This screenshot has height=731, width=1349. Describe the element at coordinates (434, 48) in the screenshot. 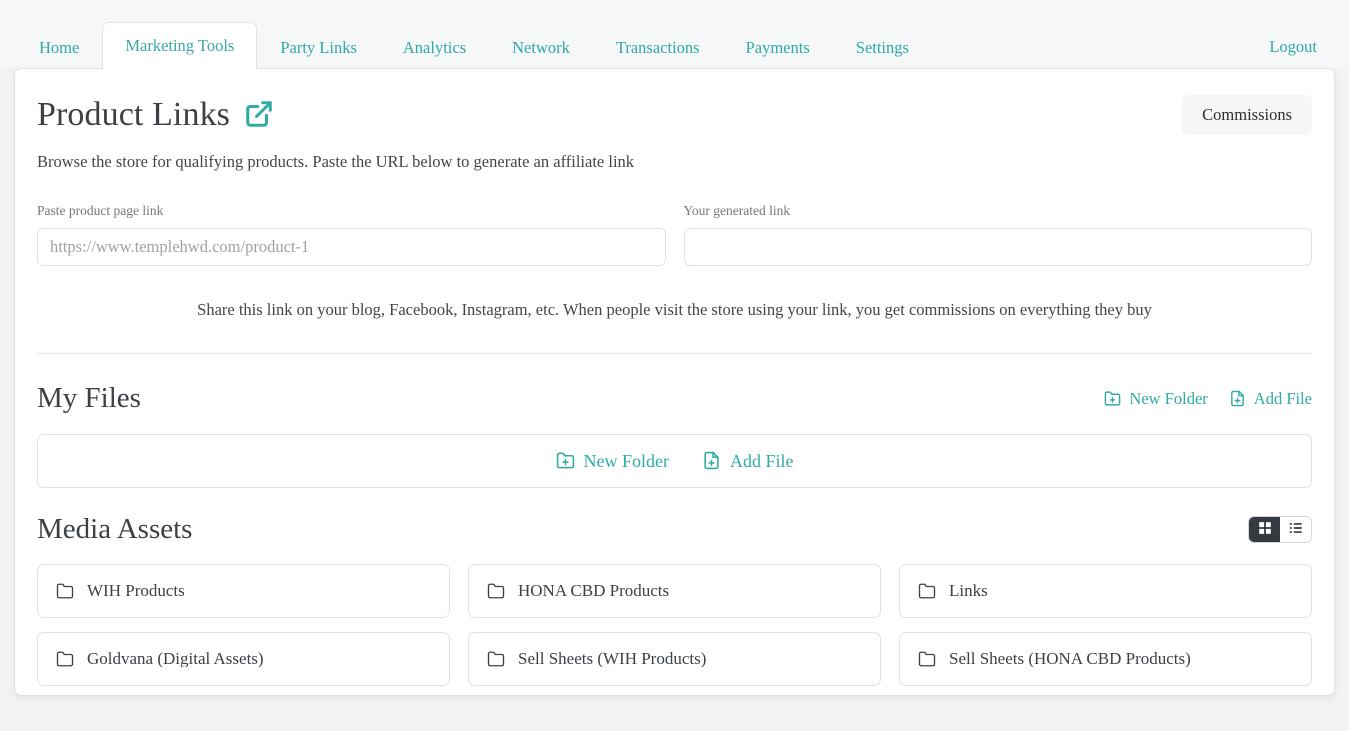

I see `nav-tab-analytics: Analytics` at that location.